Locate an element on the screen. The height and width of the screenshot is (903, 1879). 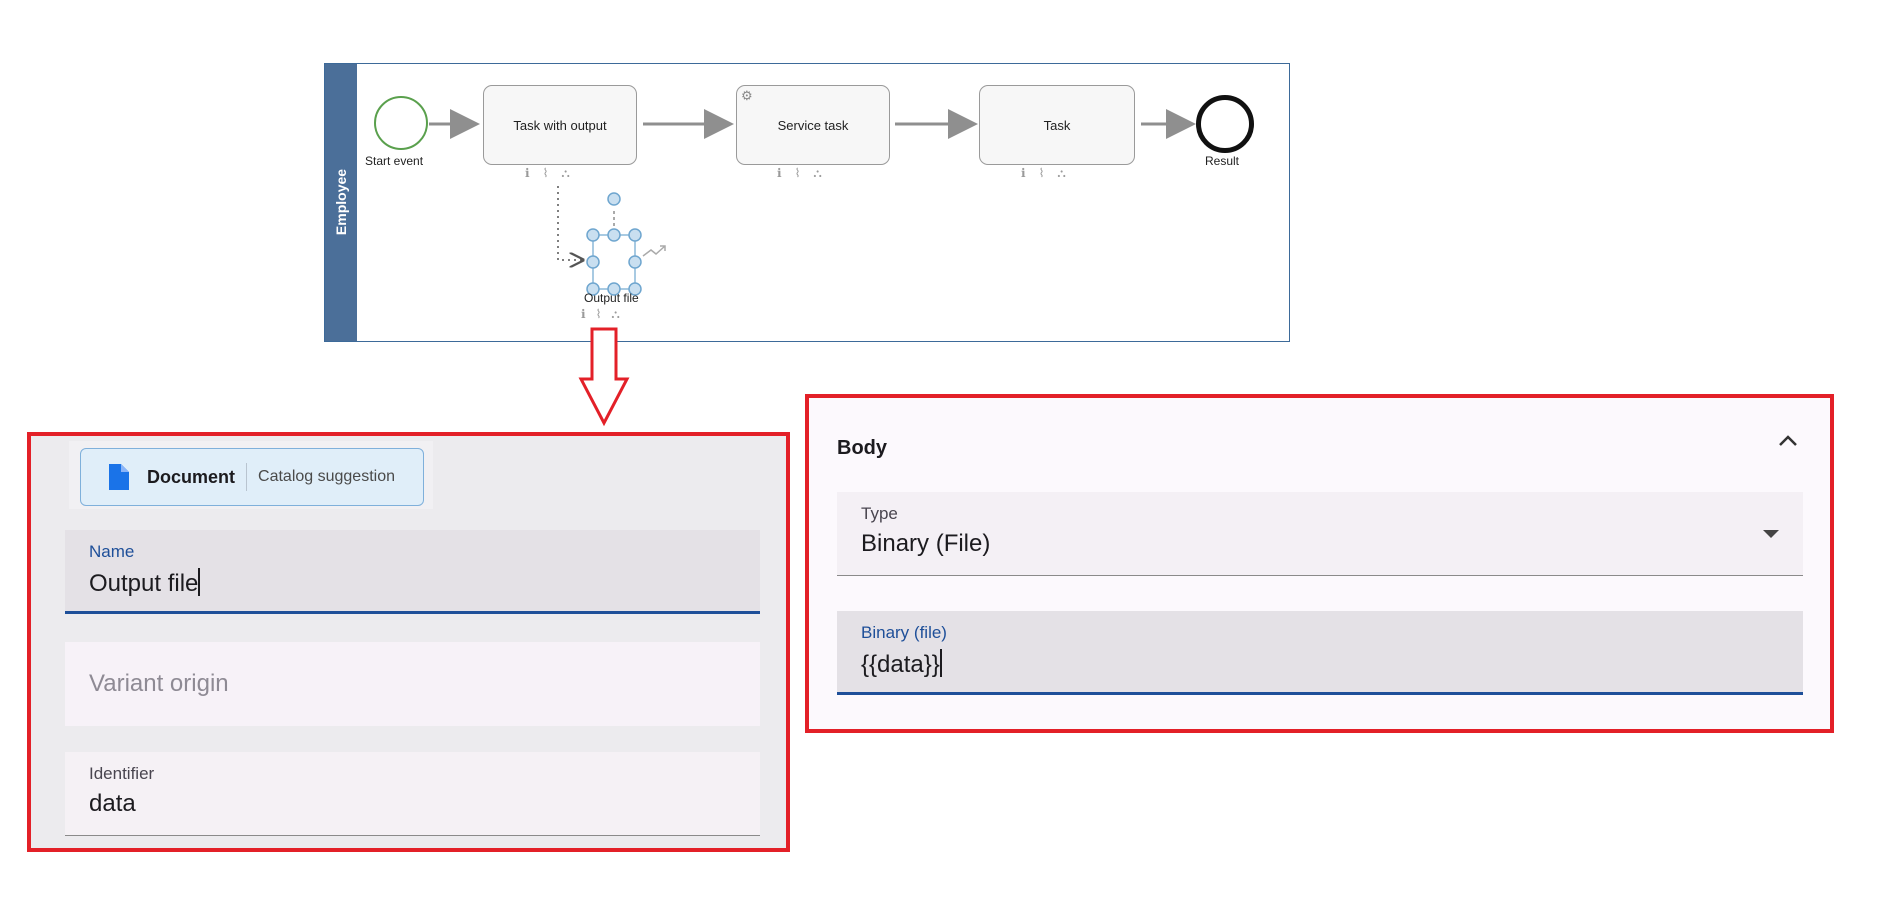
binary-text: {{data}} is located at coordinates (900, 664).